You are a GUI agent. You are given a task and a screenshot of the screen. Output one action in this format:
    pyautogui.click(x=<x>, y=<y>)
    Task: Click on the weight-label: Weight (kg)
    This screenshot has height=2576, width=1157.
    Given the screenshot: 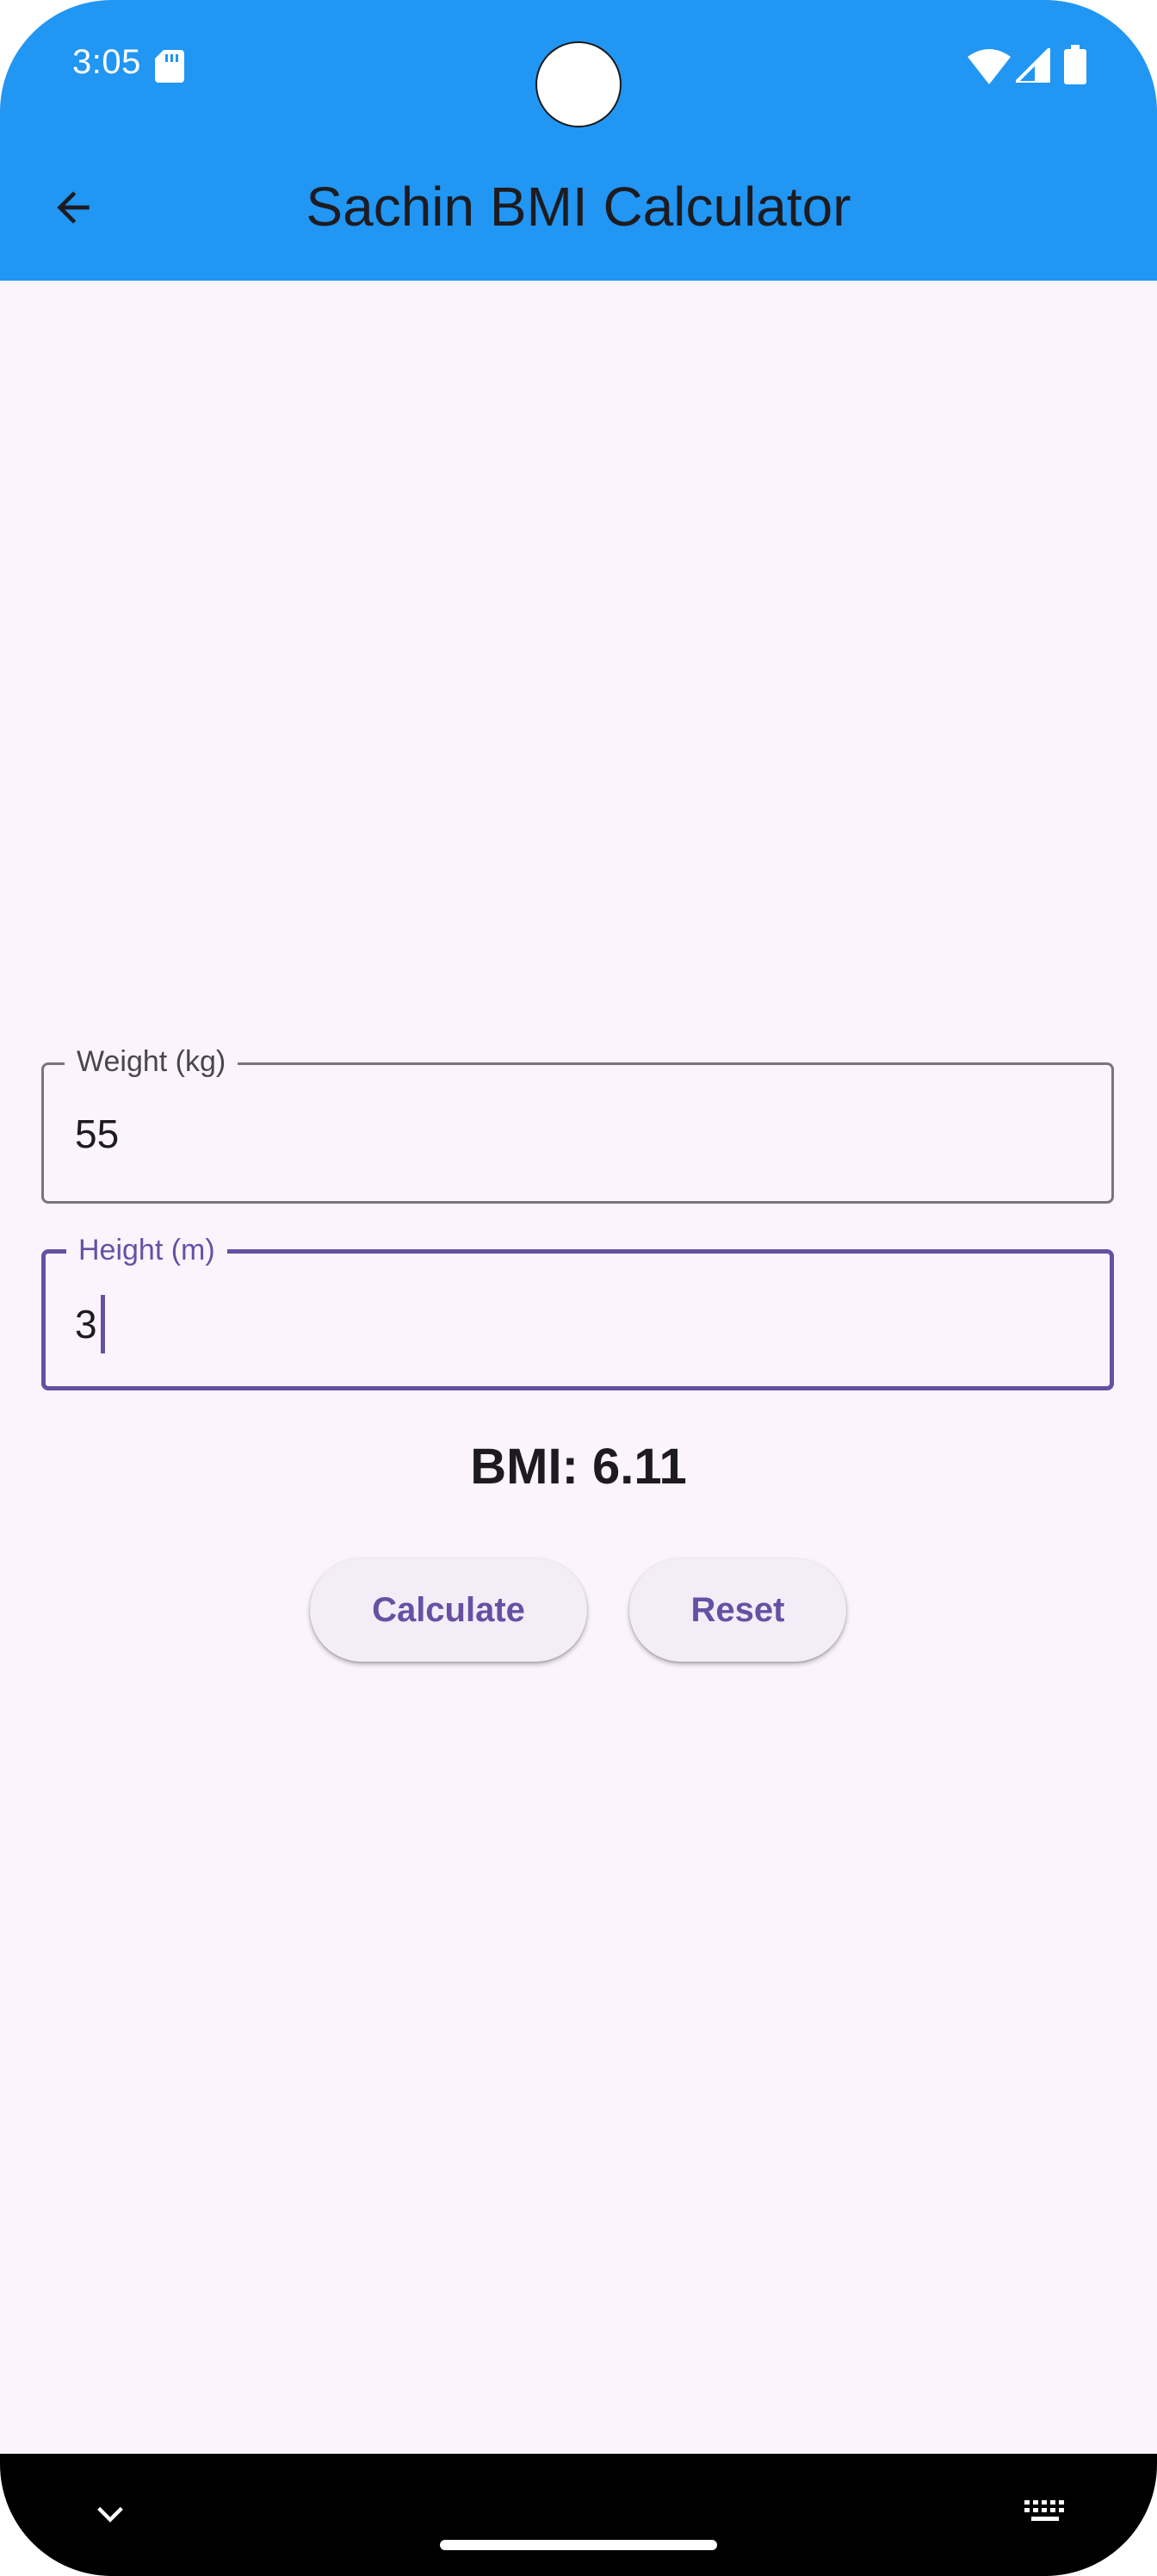 What is the action you would take?
    pyautogui.click(x=151, y=1062)
    